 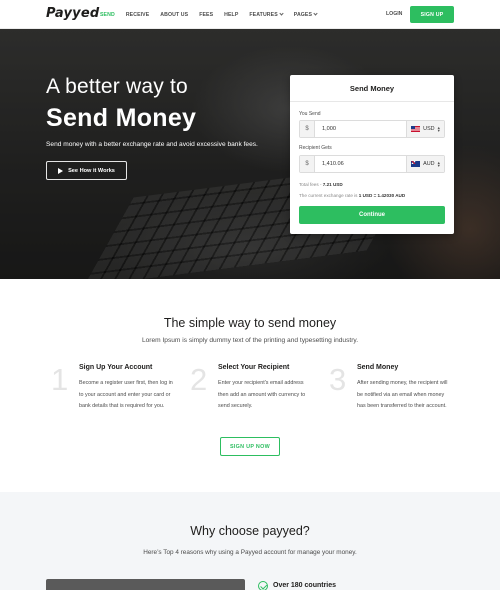 What do you see at coordinates (72, 13) in the screenshot?
I see `logo: Payyed` at bounding box center [72, 13].